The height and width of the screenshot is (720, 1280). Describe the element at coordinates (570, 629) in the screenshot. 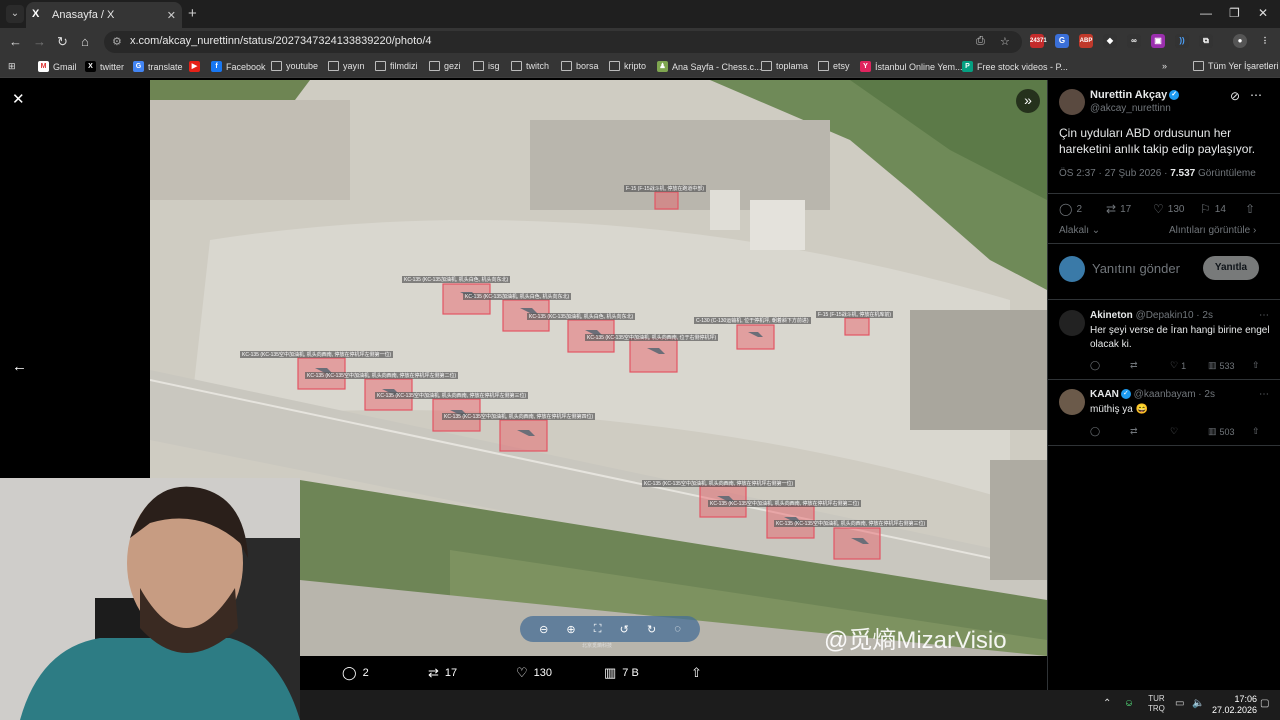

I see `zoom-in-icon: ⊕` at that location.